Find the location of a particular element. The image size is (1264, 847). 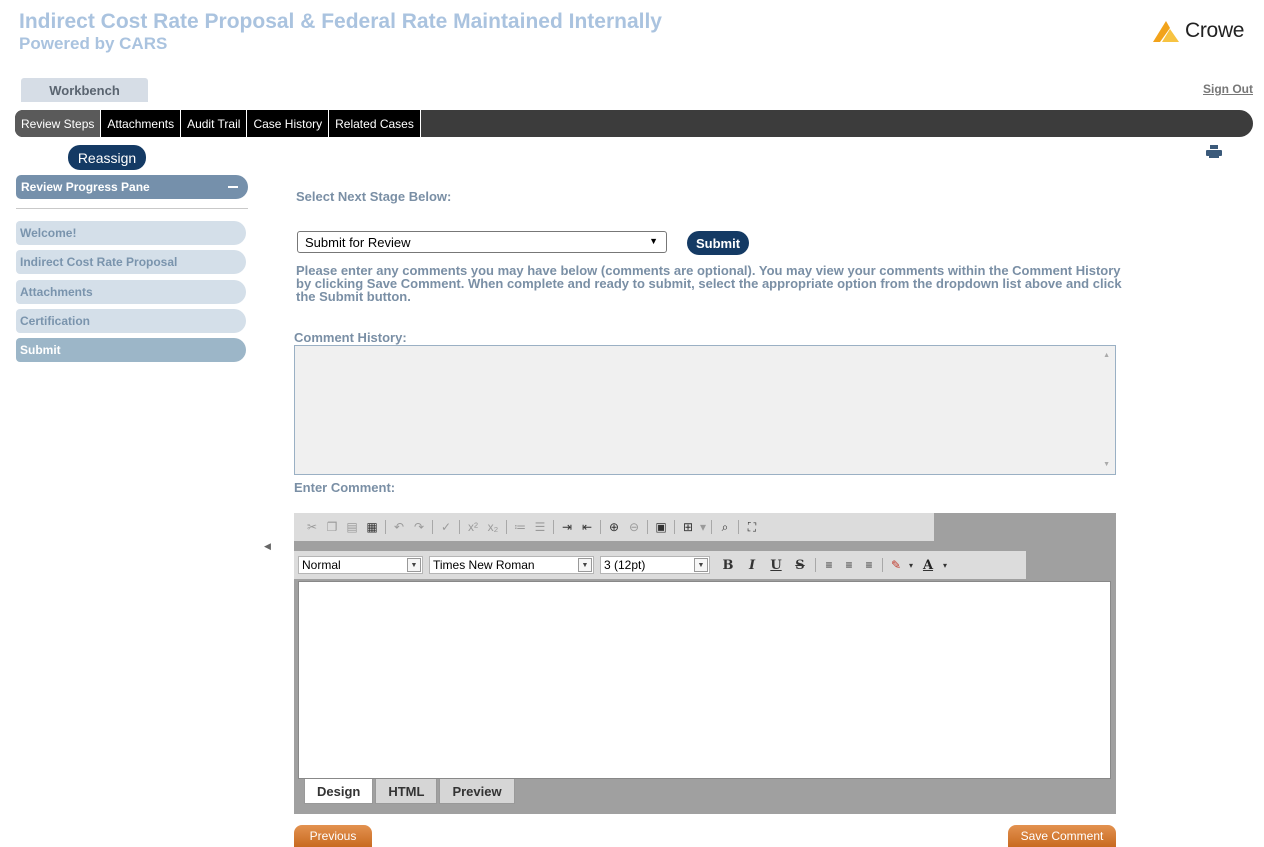

tab-review-steps: Review Steps is located at coordinates (58, 123).